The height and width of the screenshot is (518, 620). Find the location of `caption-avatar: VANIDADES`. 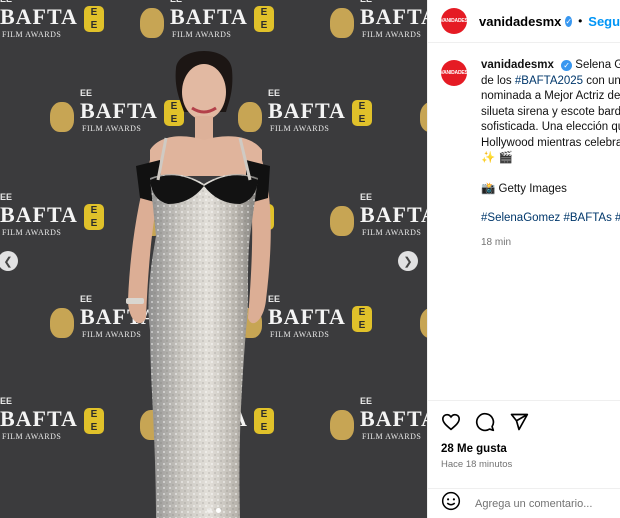

caption-avatar: VANIDADES is located at coordinates (454, 73).